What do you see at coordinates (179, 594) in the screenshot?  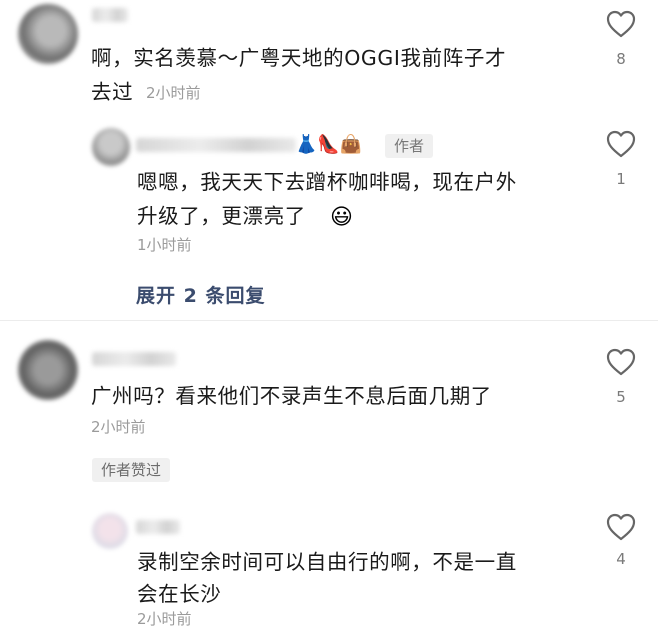 I see `comment-text-line2: 会在长沙` at bounding box center [179, 594].